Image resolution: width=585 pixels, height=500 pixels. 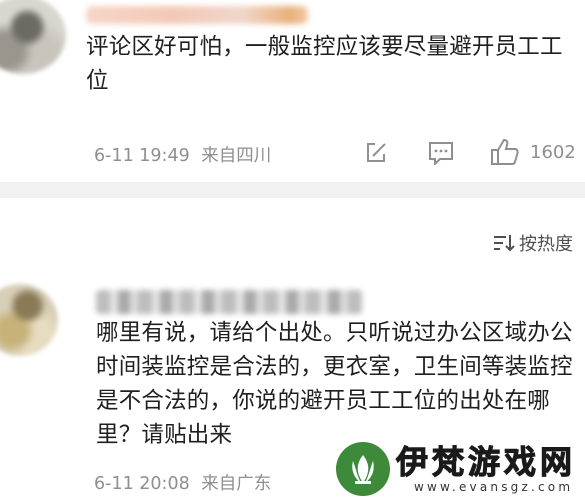 What do you see at coordinates (142, 156) in the screenshot?
I see `comment-date: 6-11 19:49` at bounding box center [142, 156].